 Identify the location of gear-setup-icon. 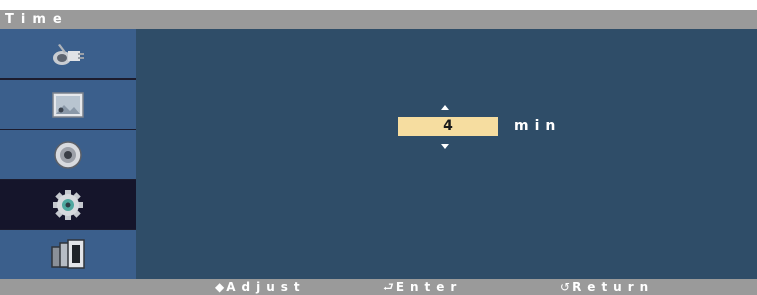
(68, 204).